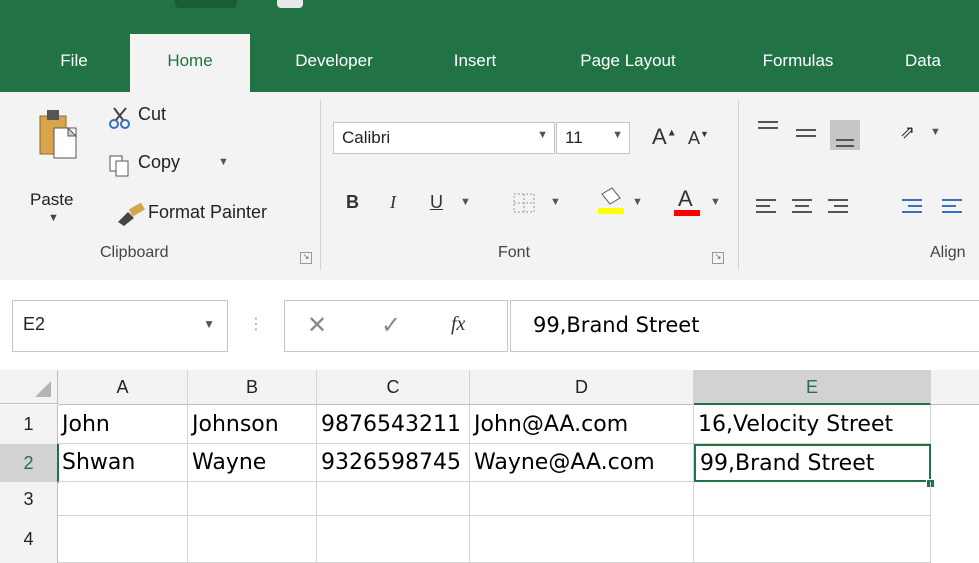  What do you see at coordinates (698, 138) in the screenshot?
I see `shrink-font-icon: A▼` at bounding box center [698, 138].